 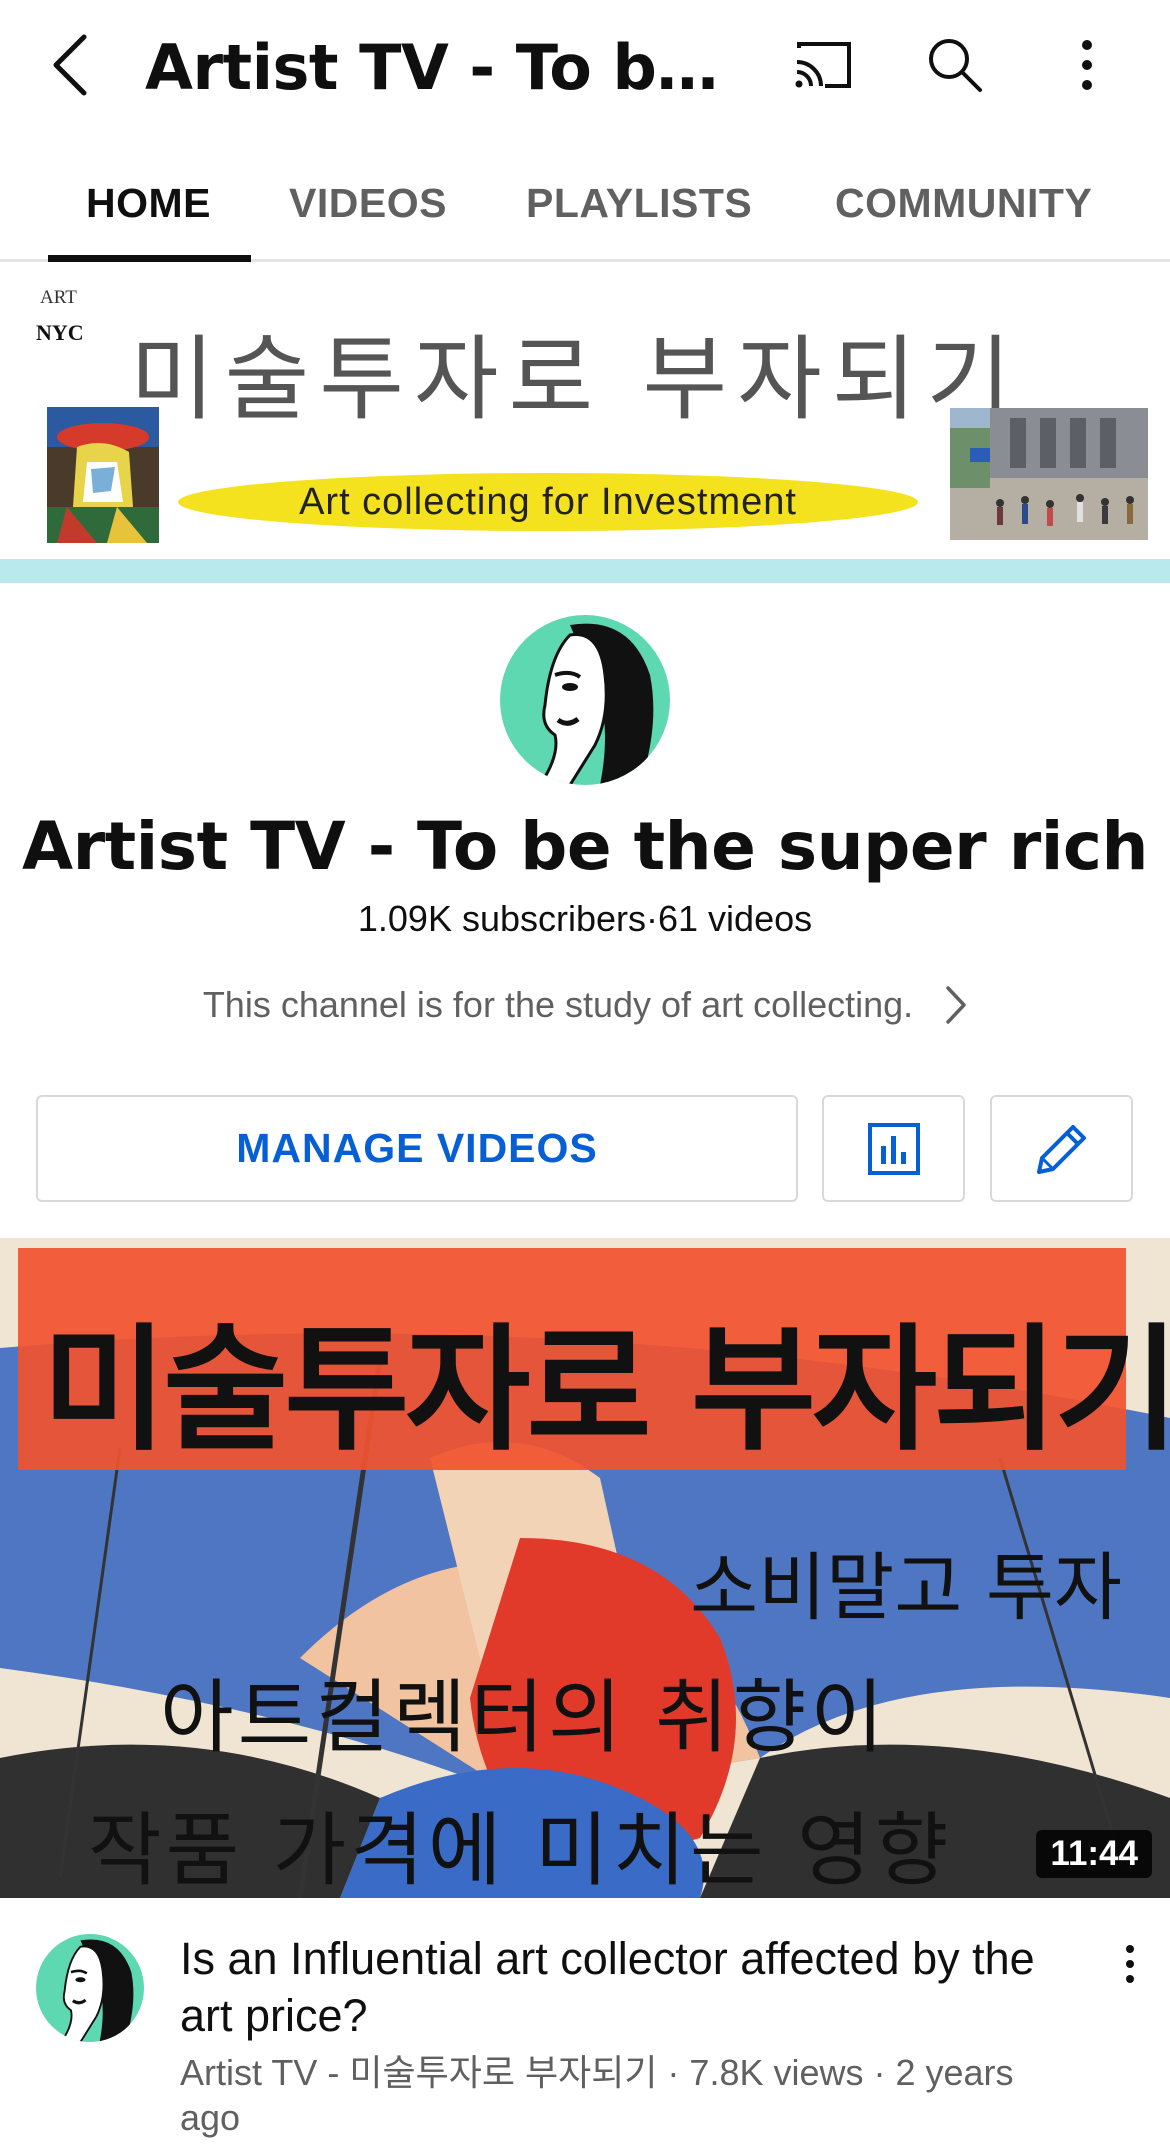 I want to click on banner-nyc-label: NYC, so click(x=60, y=332).